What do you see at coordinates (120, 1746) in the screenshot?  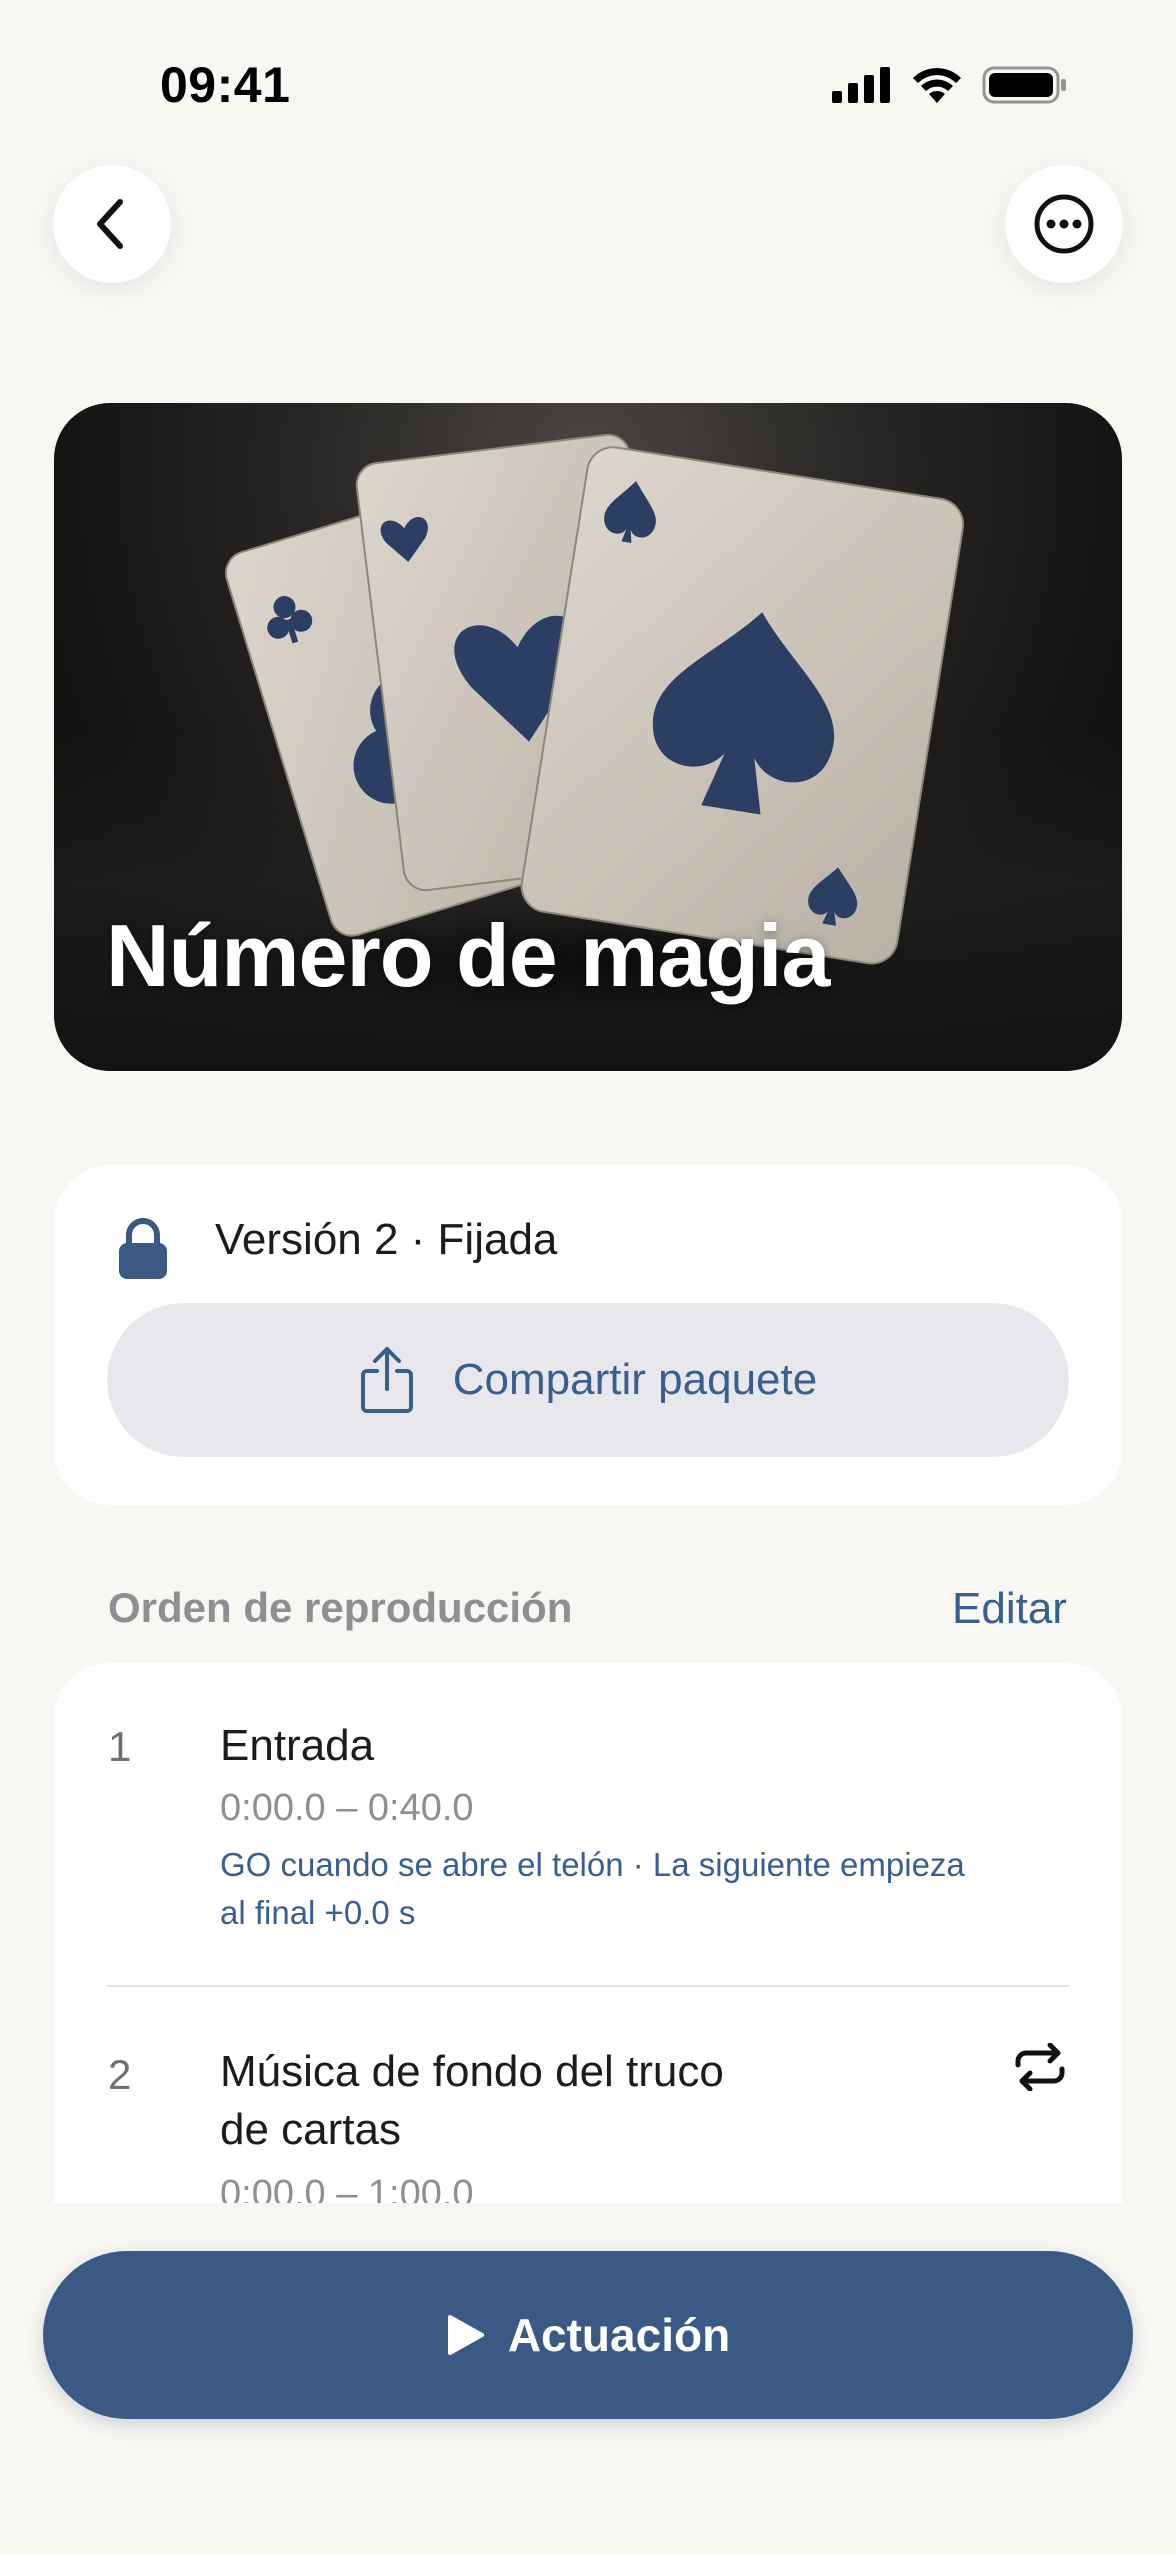 I see `cue-number: 1` at bounding box center [120, 1746].